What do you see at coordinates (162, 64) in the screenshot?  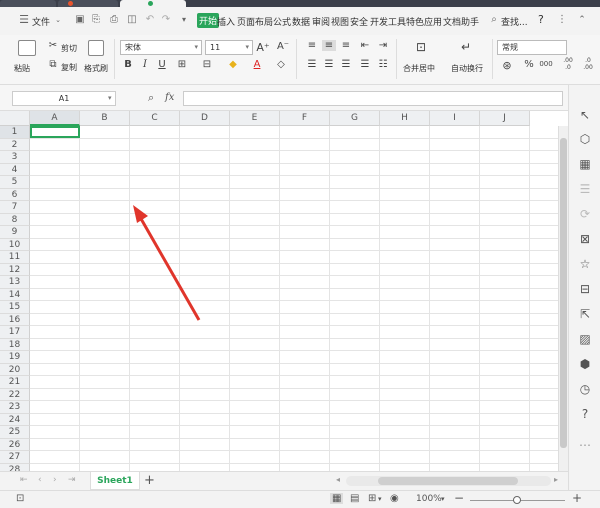 I see `underline-button: U` at bounding box center [162, 64].